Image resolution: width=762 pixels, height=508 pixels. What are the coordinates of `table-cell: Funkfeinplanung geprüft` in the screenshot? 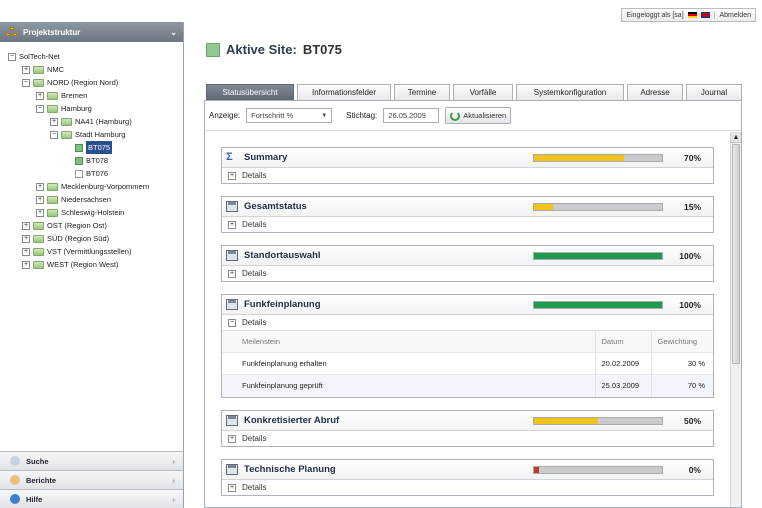 It's located at (408, 385).